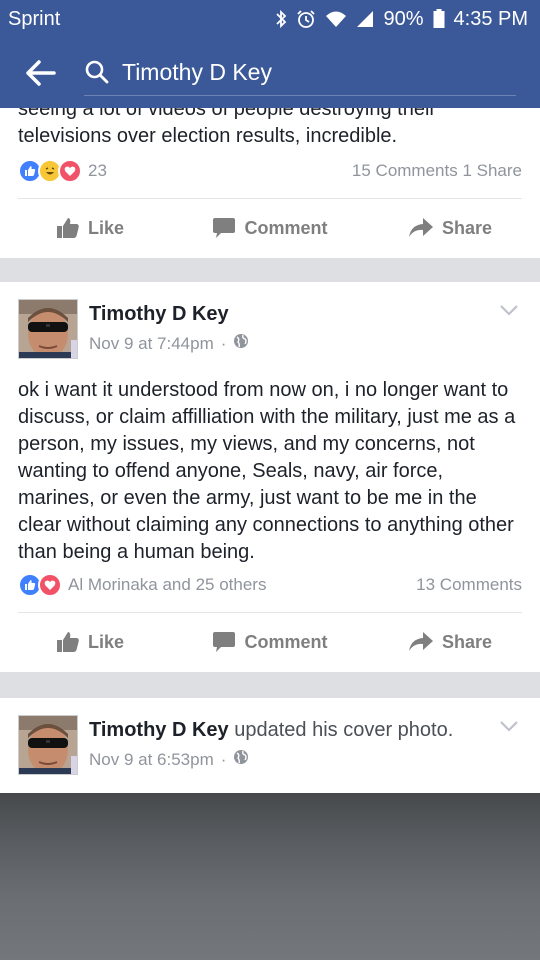  I want to click on alarm-icon, so click(306, 19).